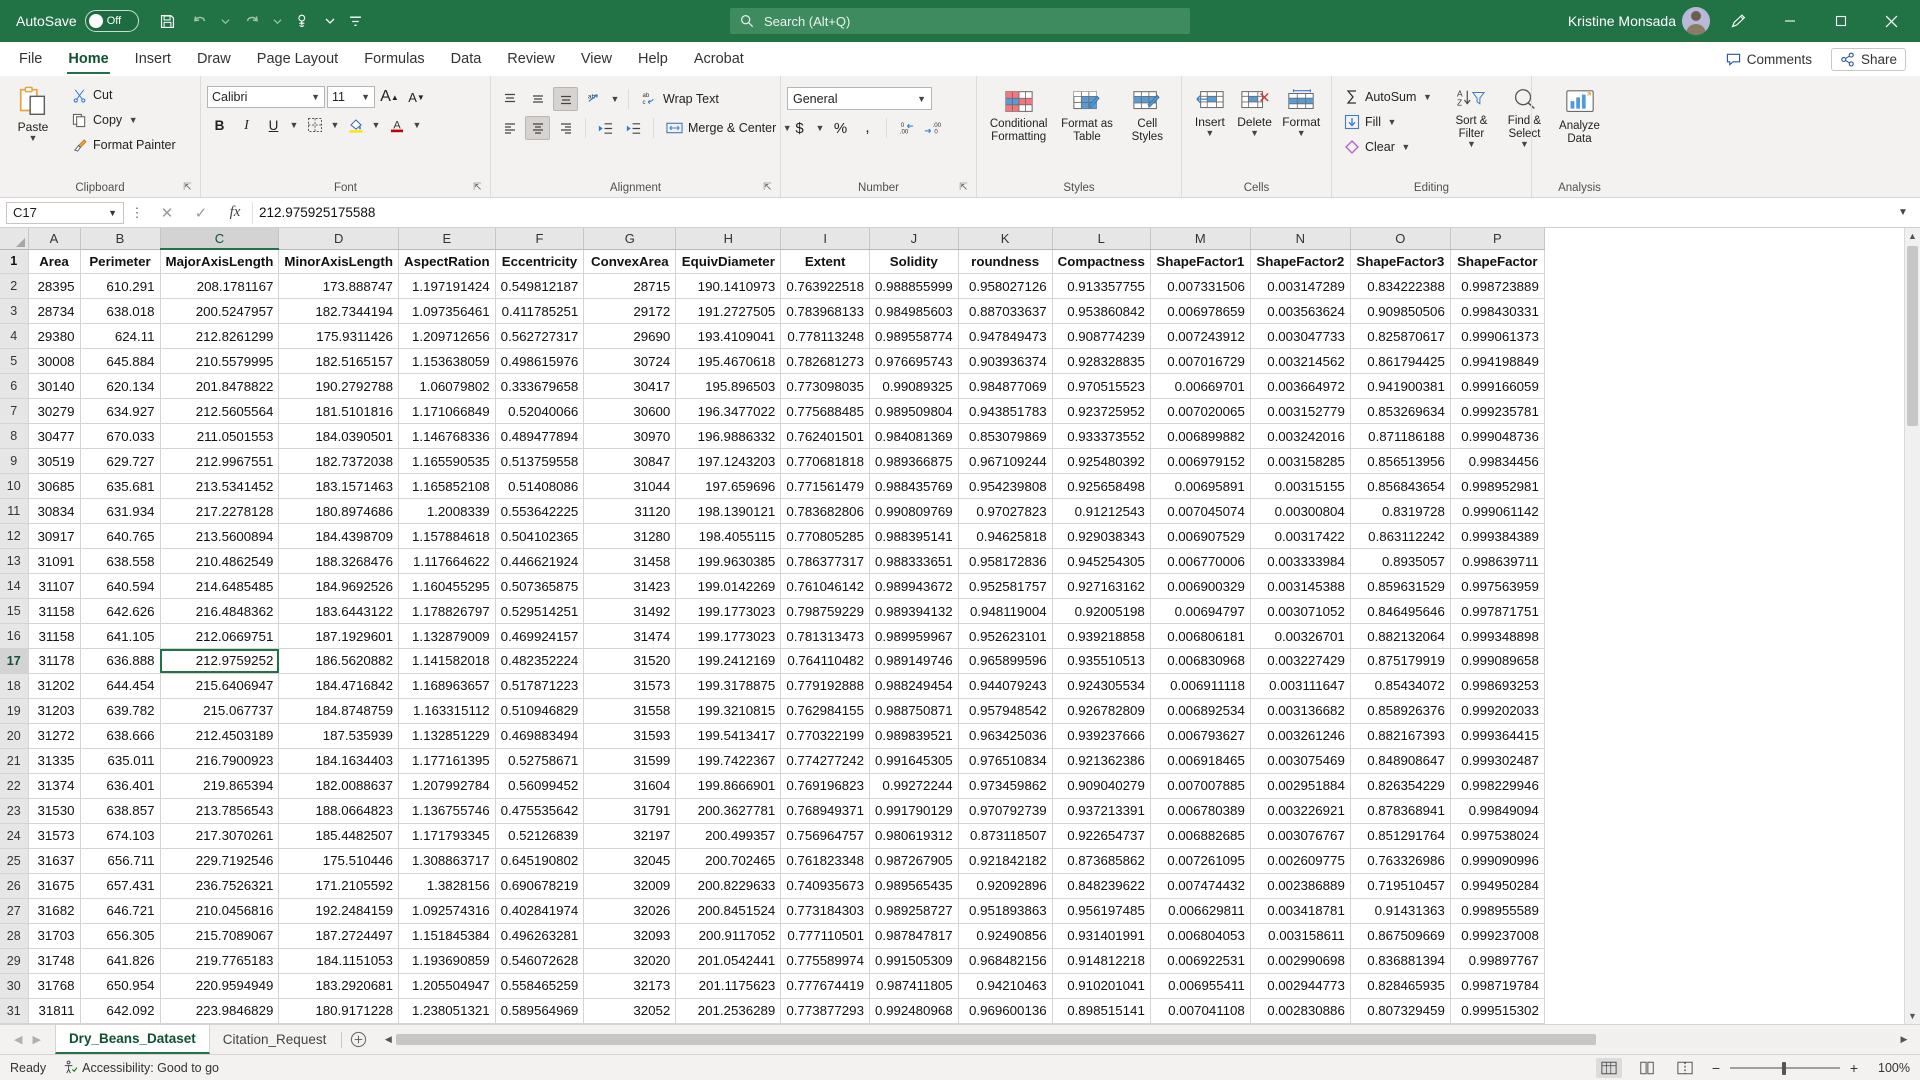  What do you see at coordinates (1400, 961) in the screenshot?
I see `cell-O29: 0.836881394` at bounding box center [1400, 961].